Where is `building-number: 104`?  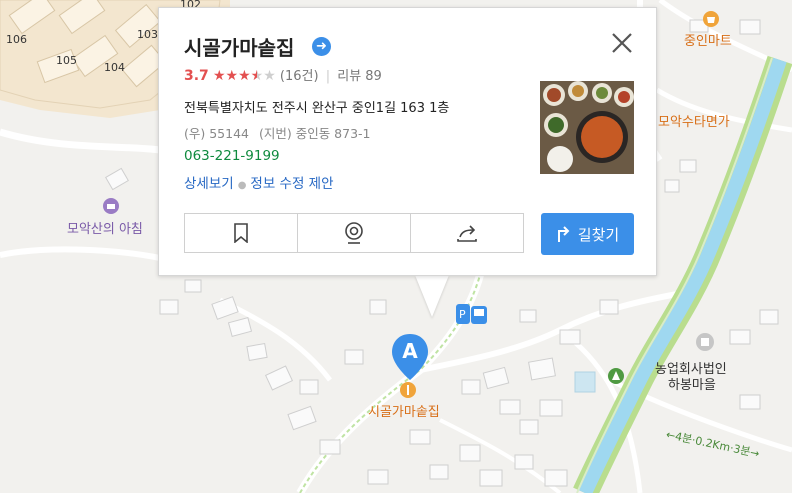
building-number: 104 is located at coordinates (114, 67).